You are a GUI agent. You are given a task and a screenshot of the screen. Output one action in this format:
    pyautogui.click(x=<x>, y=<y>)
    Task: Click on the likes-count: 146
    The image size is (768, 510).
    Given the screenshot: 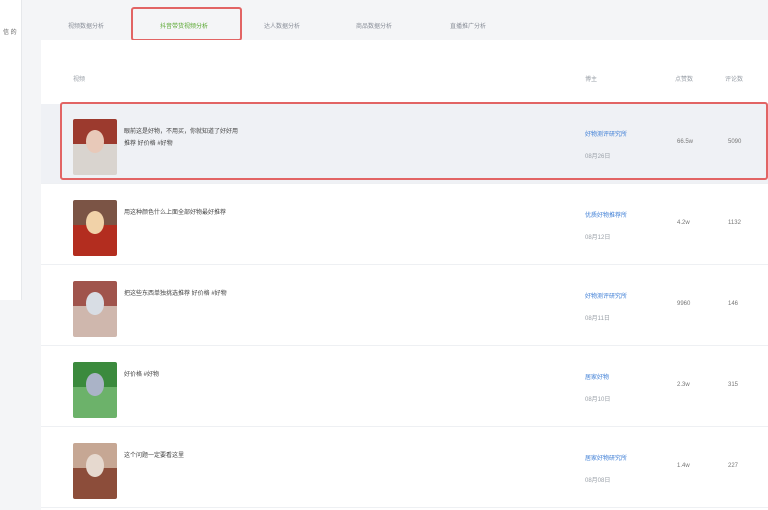 What is the action you would take?
    pyautogui.click(x=733, y=304)
    